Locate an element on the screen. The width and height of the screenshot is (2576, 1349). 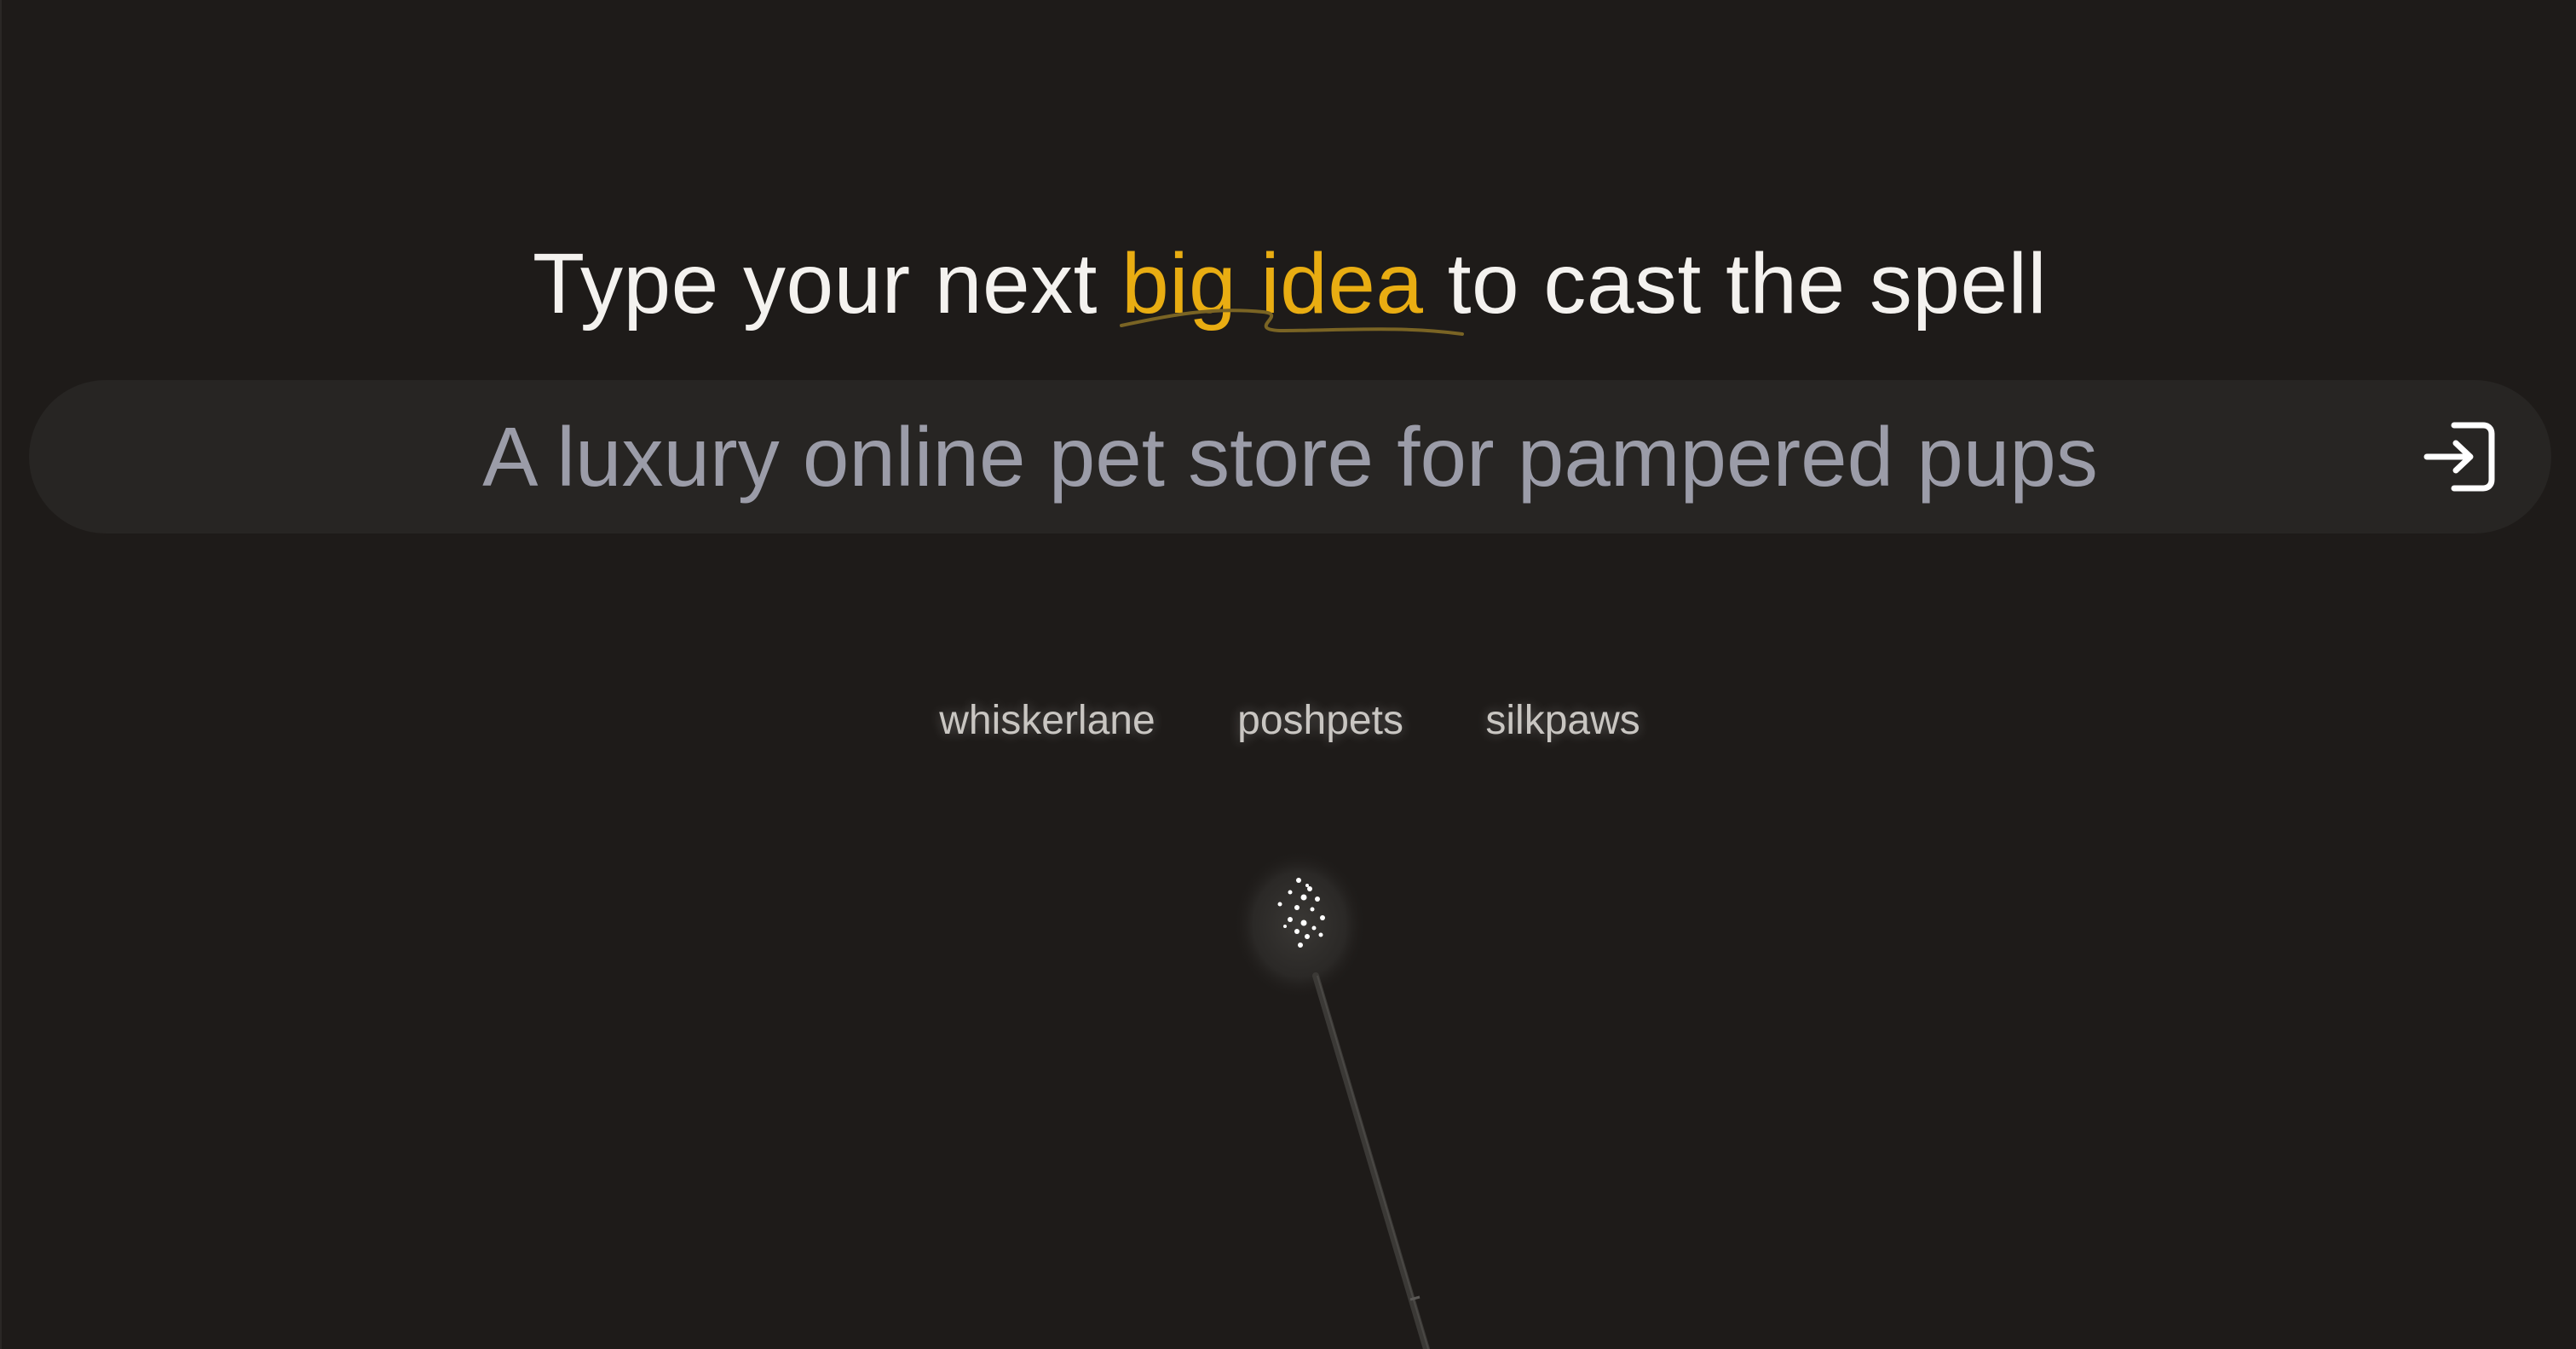
magic-wand-icon is located at coordinates (1331, 1099).